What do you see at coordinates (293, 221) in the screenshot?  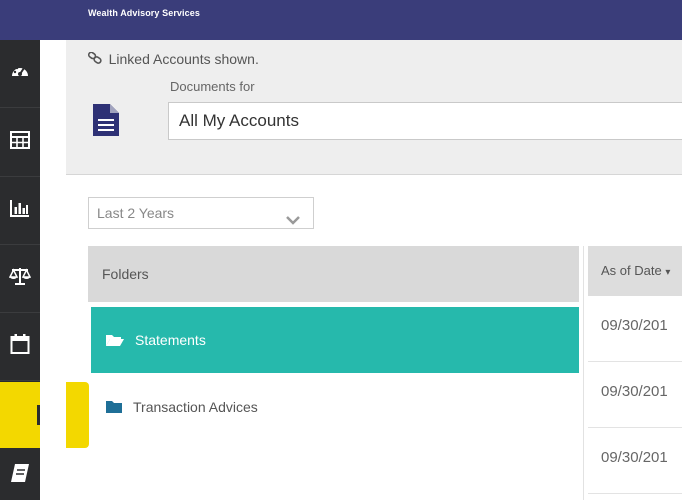 I see `chevron-down-icon` at bounding box center [293, 221].